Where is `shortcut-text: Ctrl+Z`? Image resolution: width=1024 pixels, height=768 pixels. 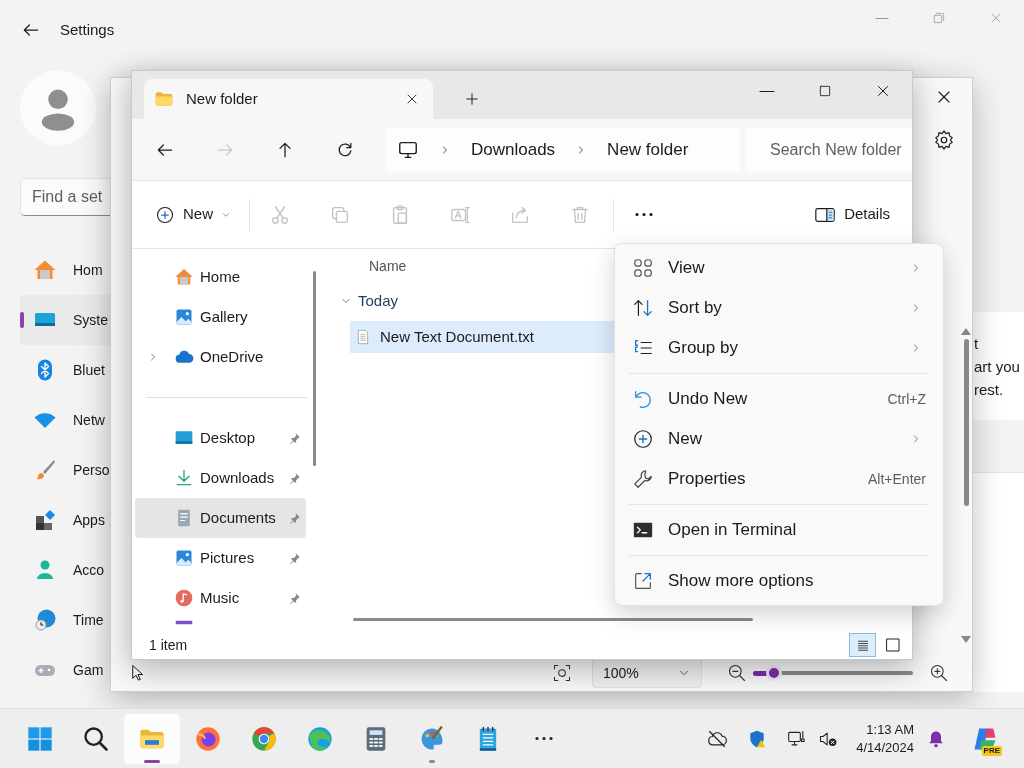
shortcut-text: Ctrl+Z is located at coordinates (906, 399).